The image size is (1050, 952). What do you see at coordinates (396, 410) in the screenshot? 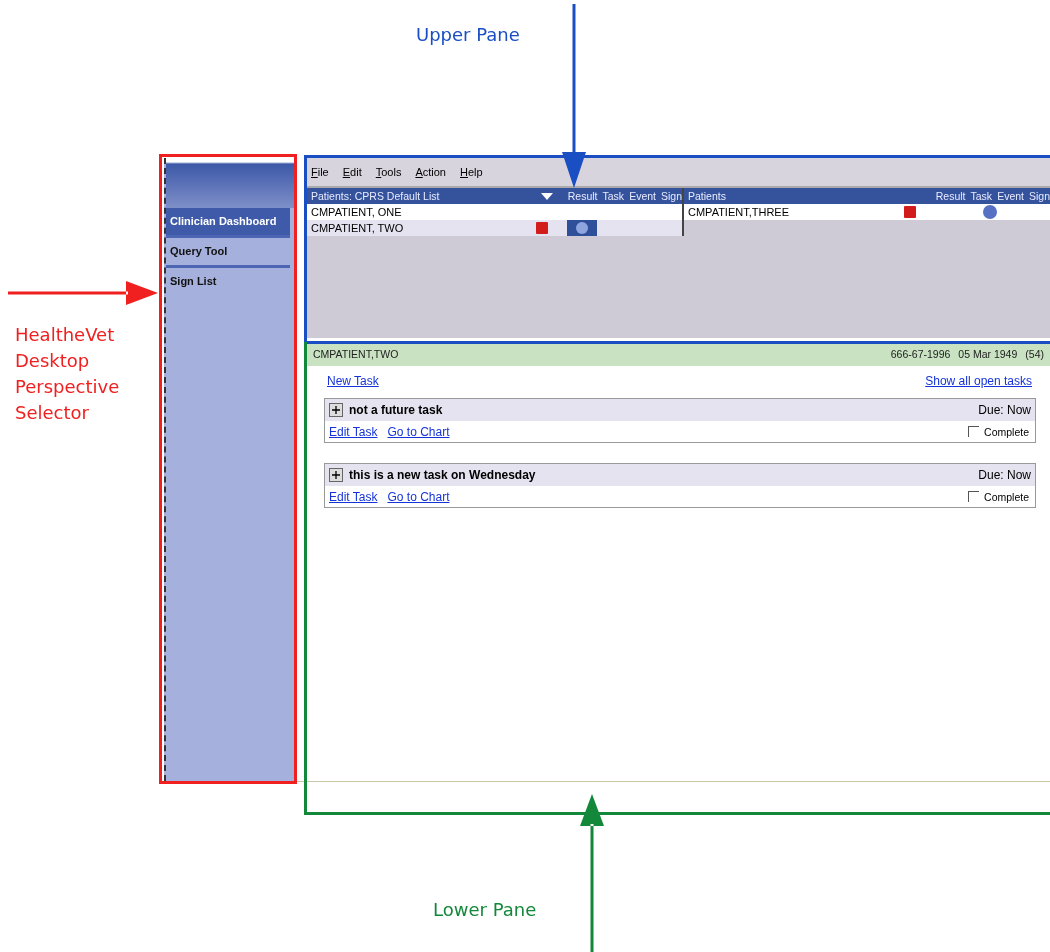
I see `task-title: not a future task` at bounding box center [396, 410].